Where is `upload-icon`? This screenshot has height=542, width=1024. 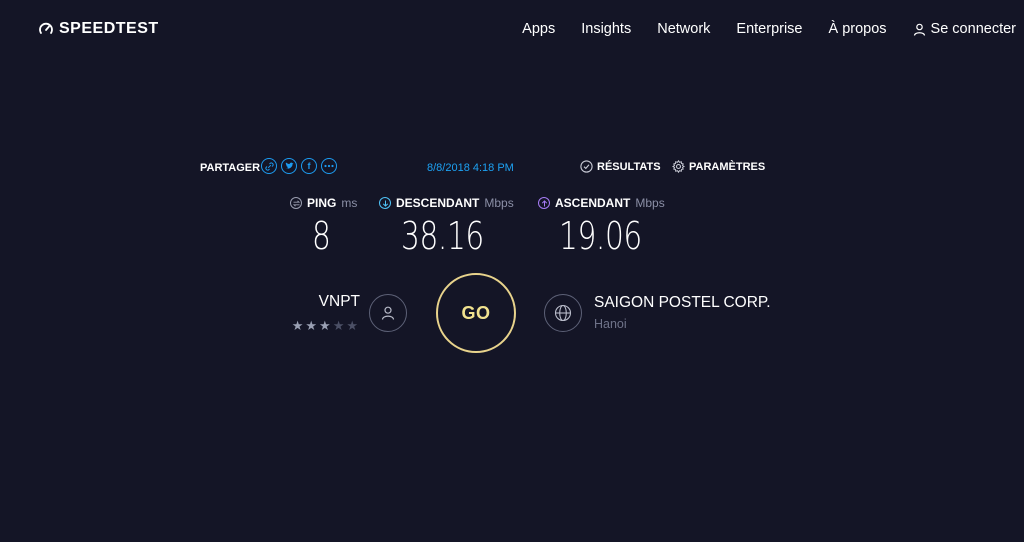 upload-icon is located at coordinates (544, 203).